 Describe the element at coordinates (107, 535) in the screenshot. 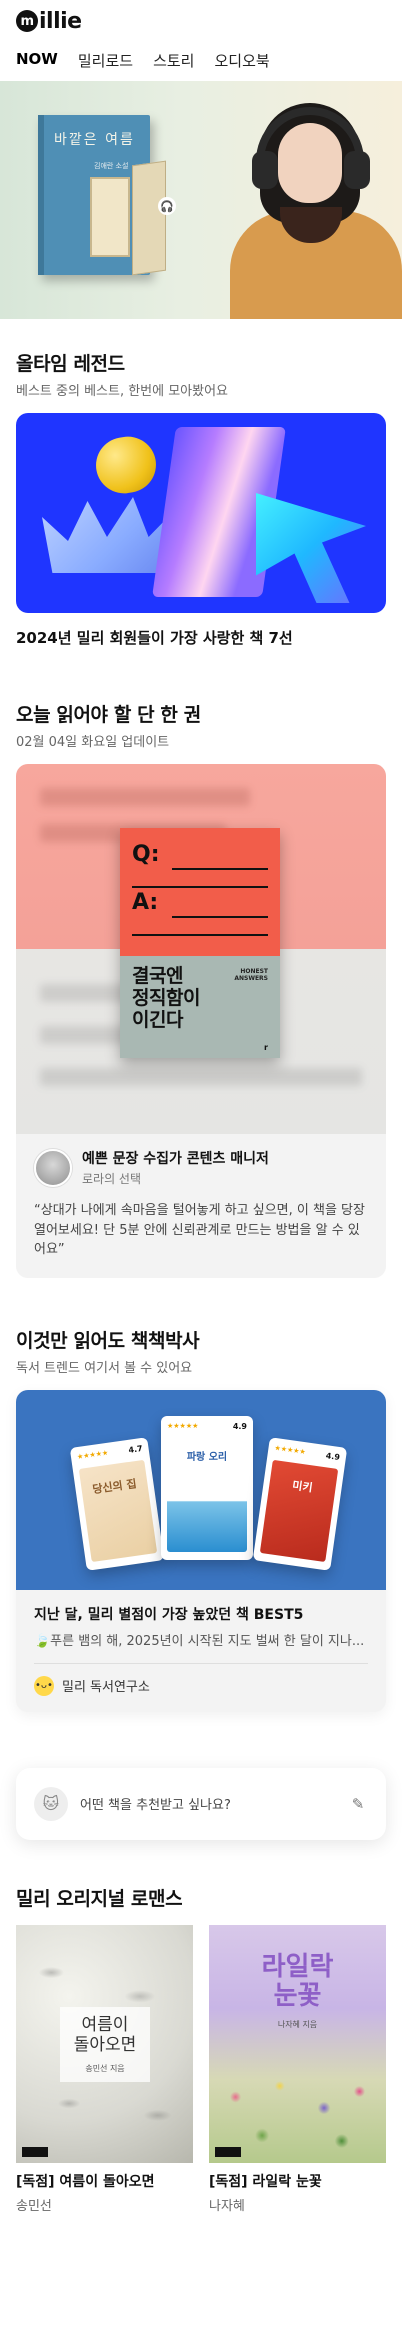

I see `crown-illustration` at that location.